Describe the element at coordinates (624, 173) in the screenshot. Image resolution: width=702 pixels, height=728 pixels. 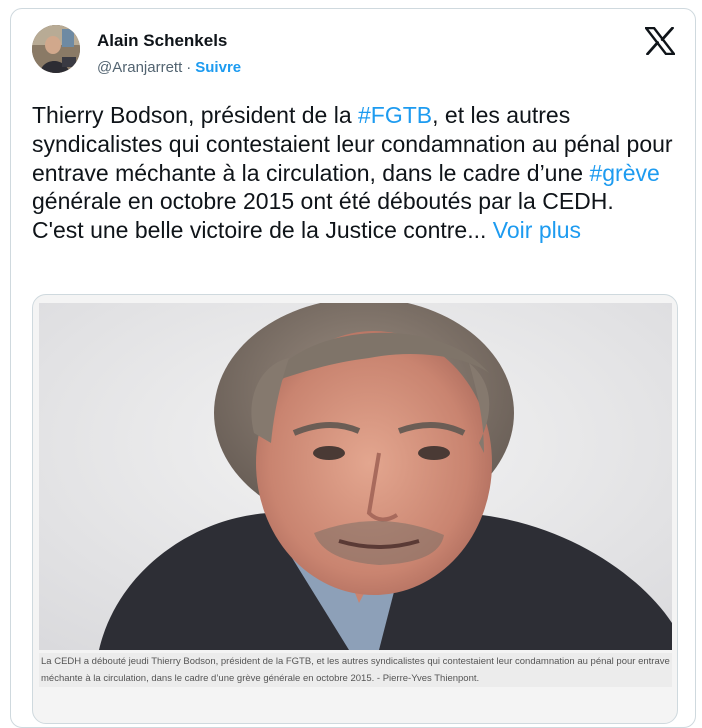
I see `hashtag-link-greve: #grève` at that location.